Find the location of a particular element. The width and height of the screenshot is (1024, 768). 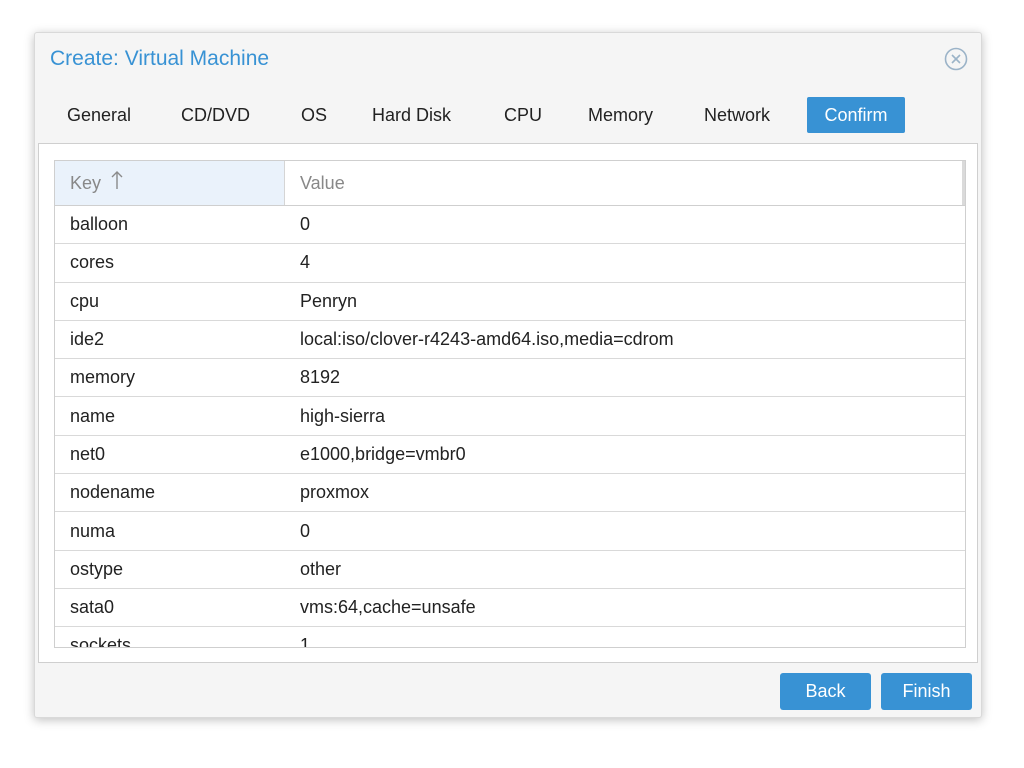

column-header-key: Key is located at coordinates (170, 183).